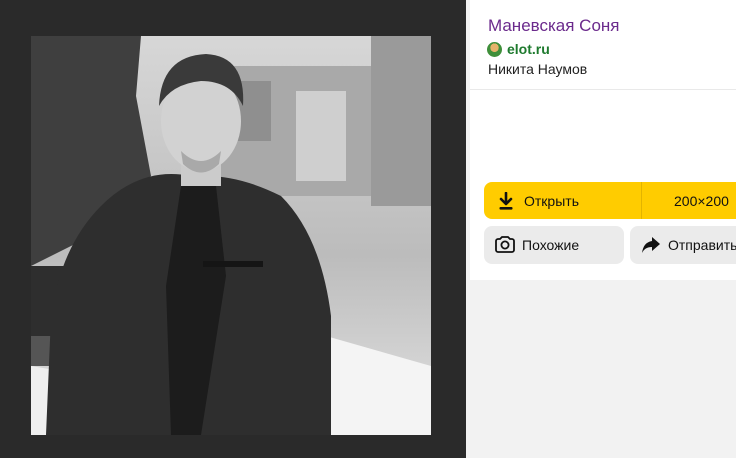 The image size is (736, 458). What do you see at coordinates (701, 201) in the screenshot?
I see `size-option: 200×200` at bounding box center [701, 201].